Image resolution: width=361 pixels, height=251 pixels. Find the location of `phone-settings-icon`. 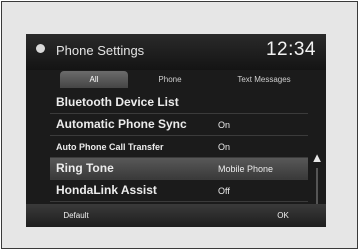

phone-settings-icon is located at coordinates (40, 48).